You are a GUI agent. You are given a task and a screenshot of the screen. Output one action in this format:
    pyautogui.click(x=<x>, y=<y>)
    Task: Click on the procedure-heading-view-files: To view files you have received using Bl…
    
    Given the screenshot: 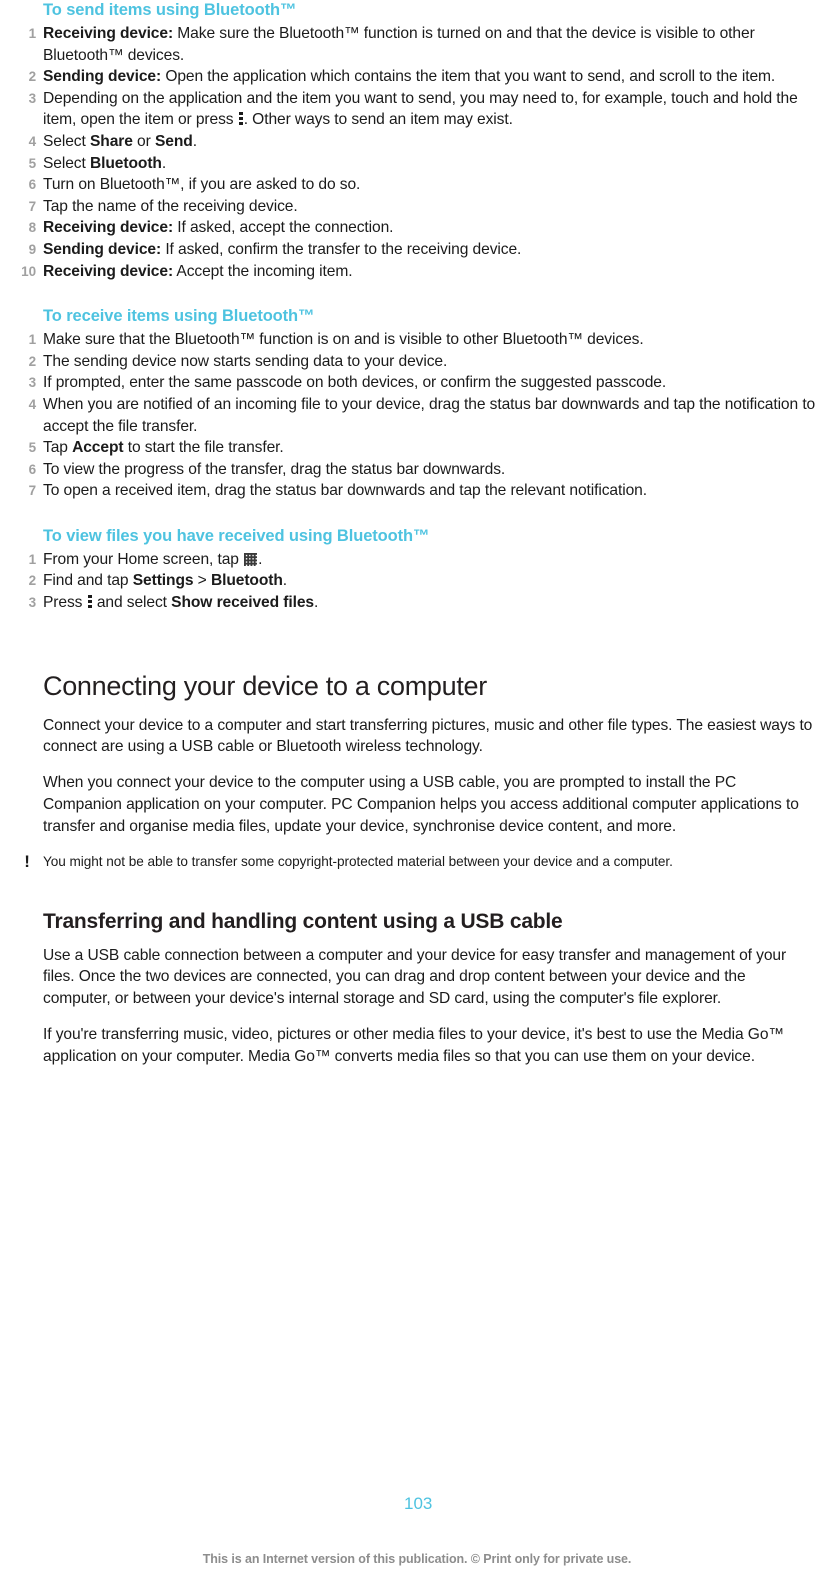 What is the action you would take?
    pyautogui.click(x=236, y=535)
    